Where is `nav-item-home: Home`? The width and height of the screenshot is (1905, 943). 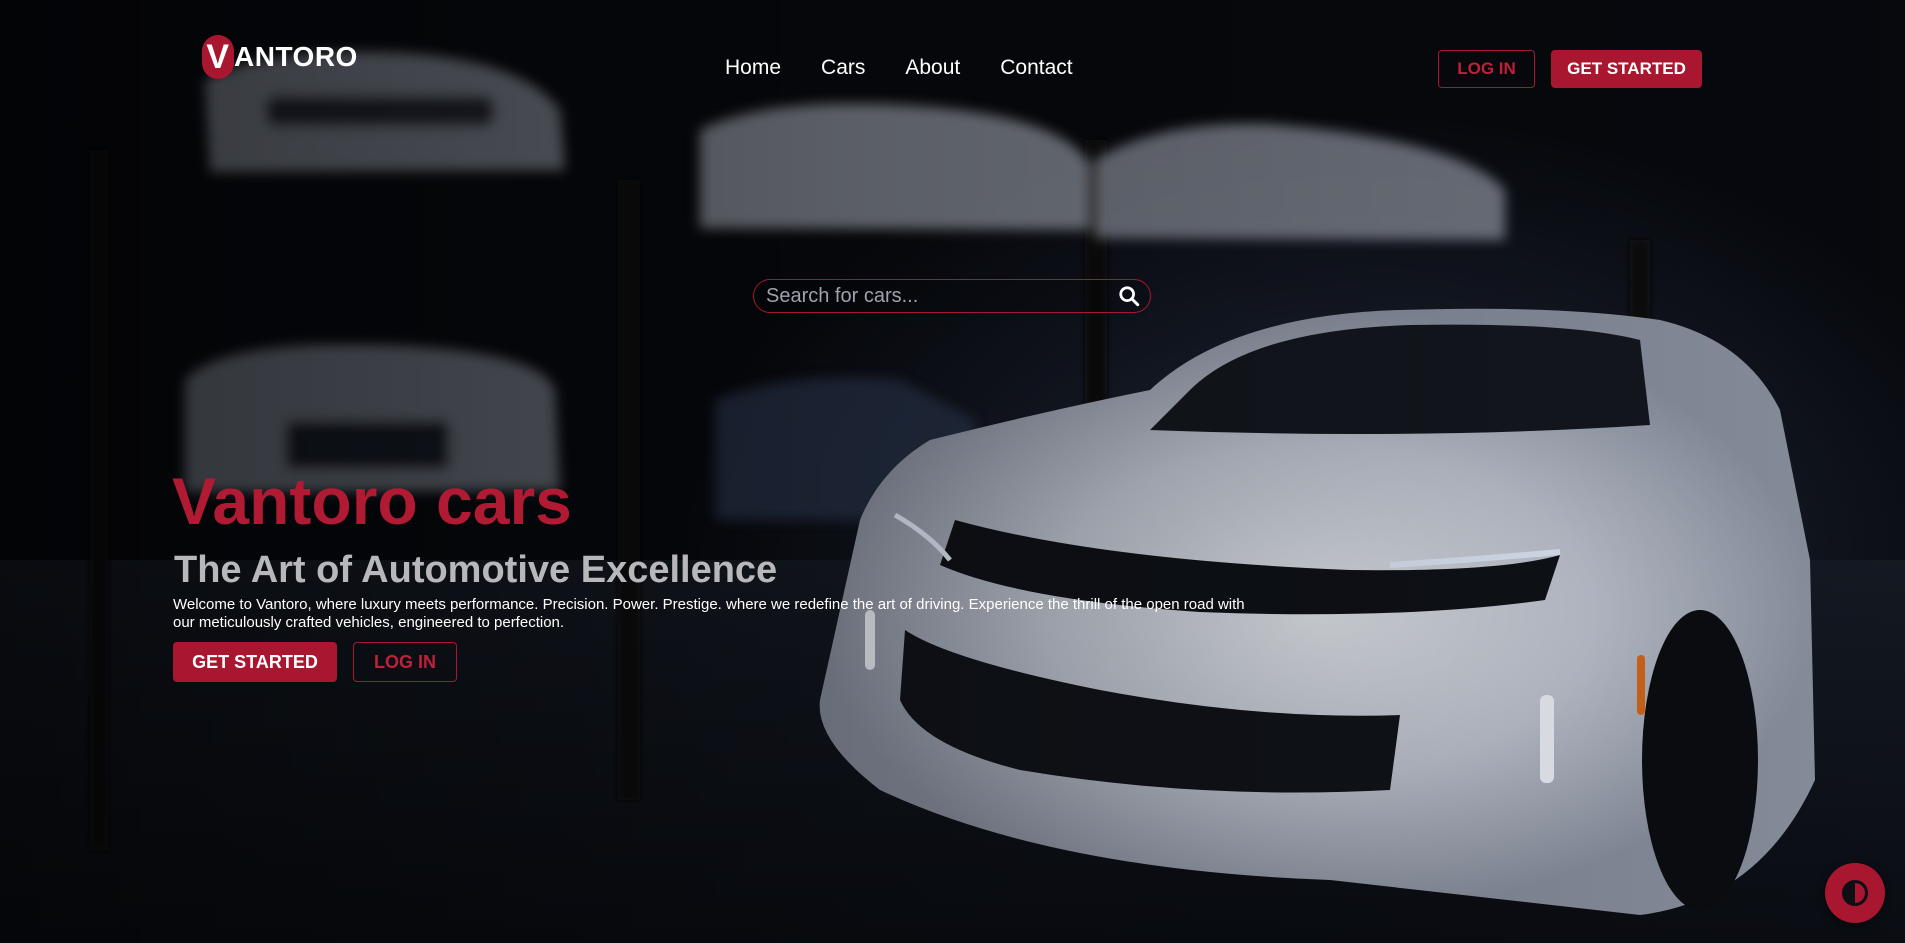 nav-item-home: Home is located at coordinates (753, 68).